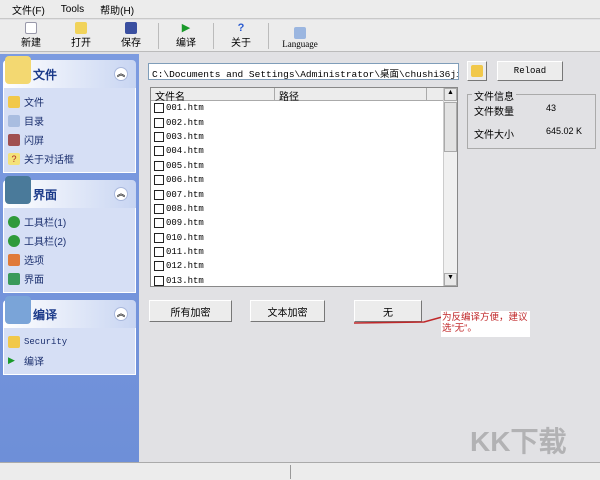  I want to click on column-filename: 文件名, so click(213, 95).